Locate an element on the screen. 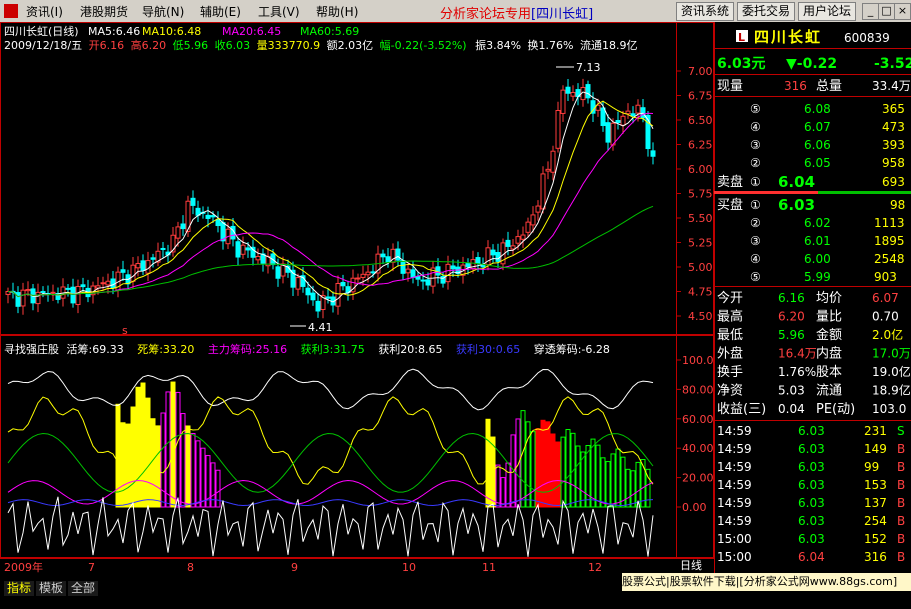 The image size is (911, 609). tick-price: 6.03 is located at coordinates (811, 467).